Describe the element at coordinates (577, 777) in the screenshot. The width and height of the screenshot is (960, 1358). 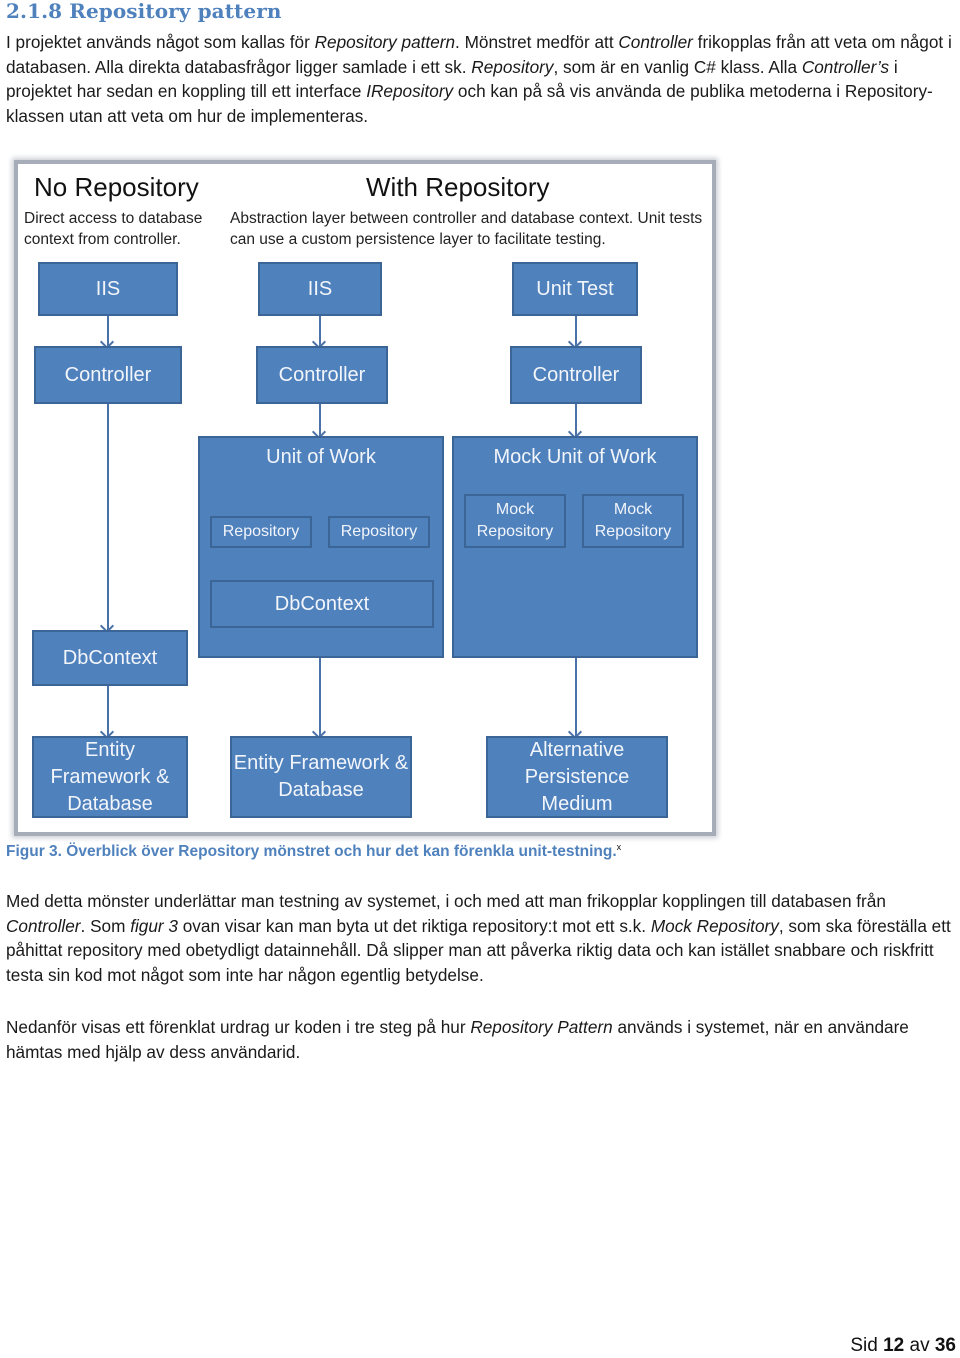
I see `box-alternative-persistence: Alternative Persistence Medium` at that location.